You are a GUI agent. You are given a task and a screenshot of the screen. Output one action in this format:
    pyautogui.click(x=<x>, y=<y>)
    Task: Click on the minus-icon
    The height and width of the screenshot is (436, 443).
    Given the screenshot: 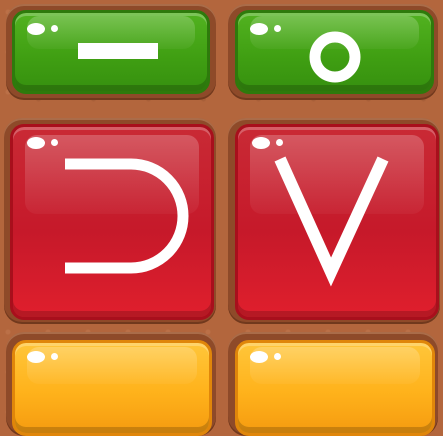 What is the action you would take?
    pyautogui.click(x=118, y=51)
    